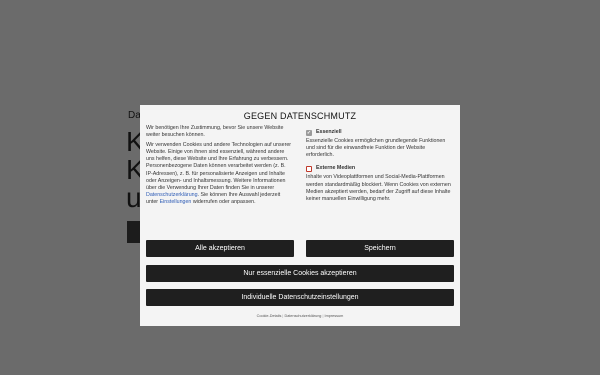 Image resolution: width=600 pixels, height=375 pixels. I want to click on save-button: Speichern, so click(380, 248).